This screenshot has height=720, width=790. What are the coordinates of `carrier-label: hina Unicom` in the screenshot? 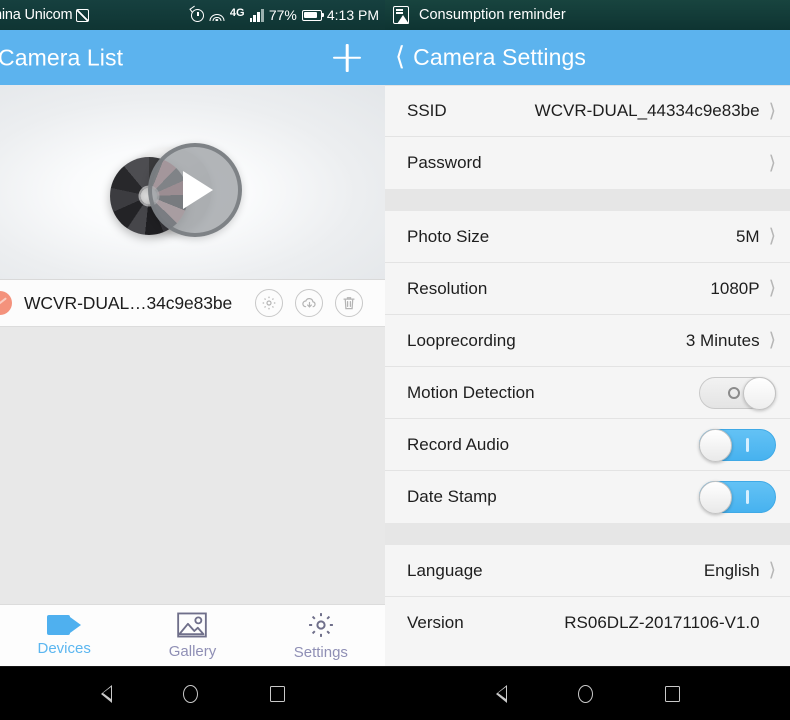 It's located at (36, 15).